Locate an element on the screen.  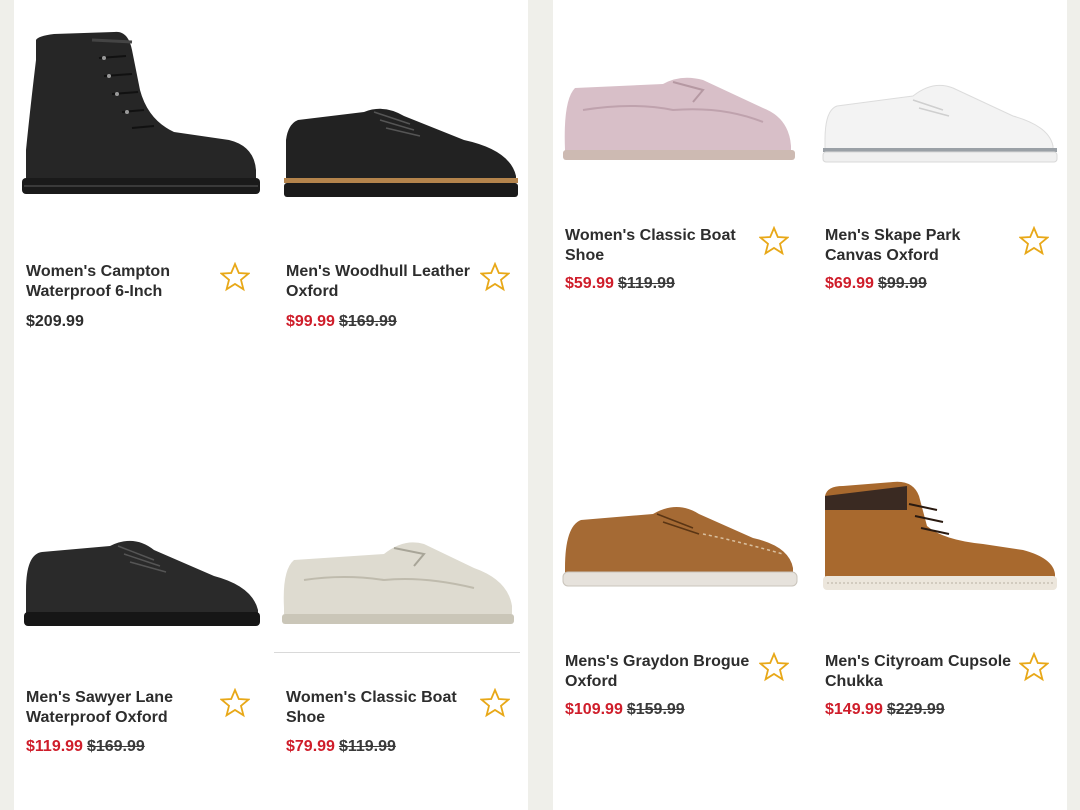
product-image-black-nubuck-oxford is located at coordinates (139, 535).